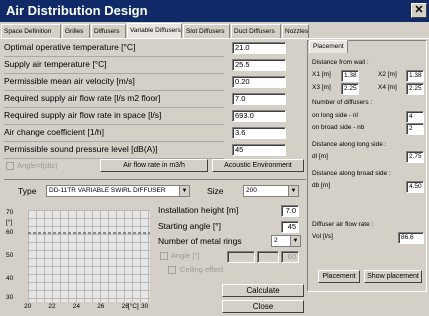 The image size is (429, 316). What do you see at coordinates (335, 115) in the screenshot?
I see `long-side-label: on long side - nl` at bounding box center [335, 115].